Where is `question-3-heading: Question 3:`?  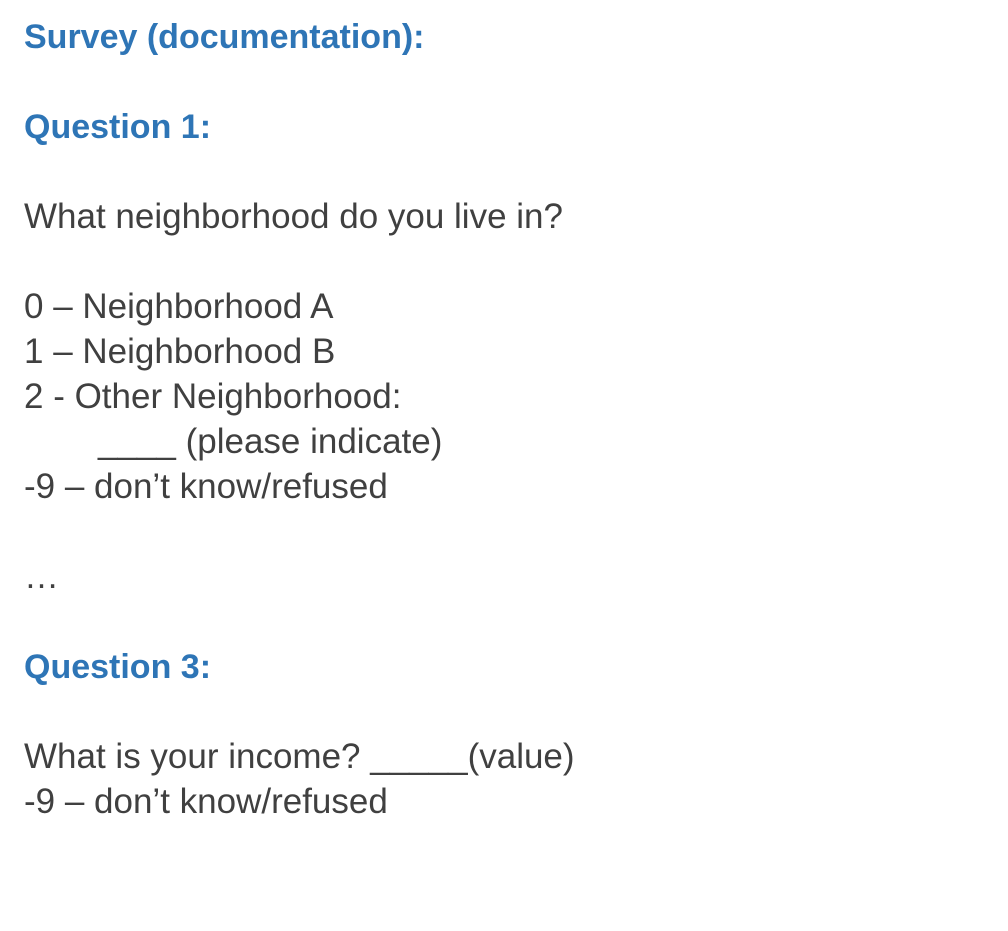
question-3-heading: Question 3: is located at coordinates (118, 667).